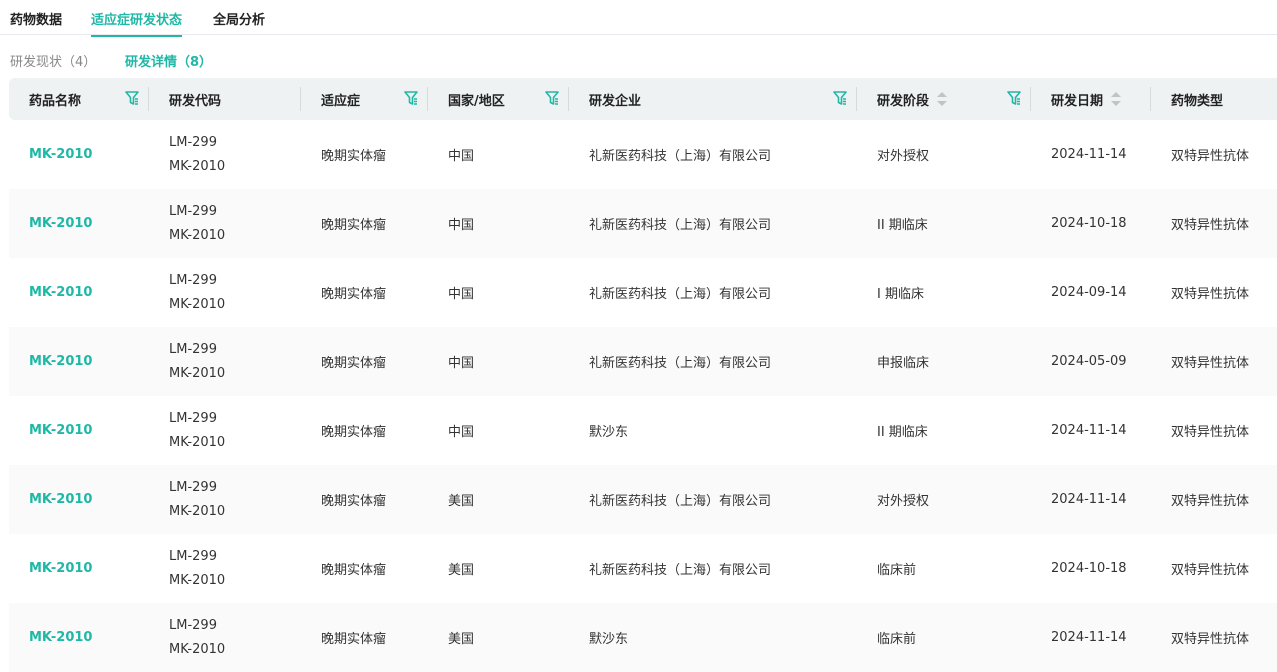 Image resolution: width=1277 pixels, height=672 pixels. Describe the element at coordinates (239, 22) in the screenshot. I see `tab-global-analysis: 全局分析` at that location.